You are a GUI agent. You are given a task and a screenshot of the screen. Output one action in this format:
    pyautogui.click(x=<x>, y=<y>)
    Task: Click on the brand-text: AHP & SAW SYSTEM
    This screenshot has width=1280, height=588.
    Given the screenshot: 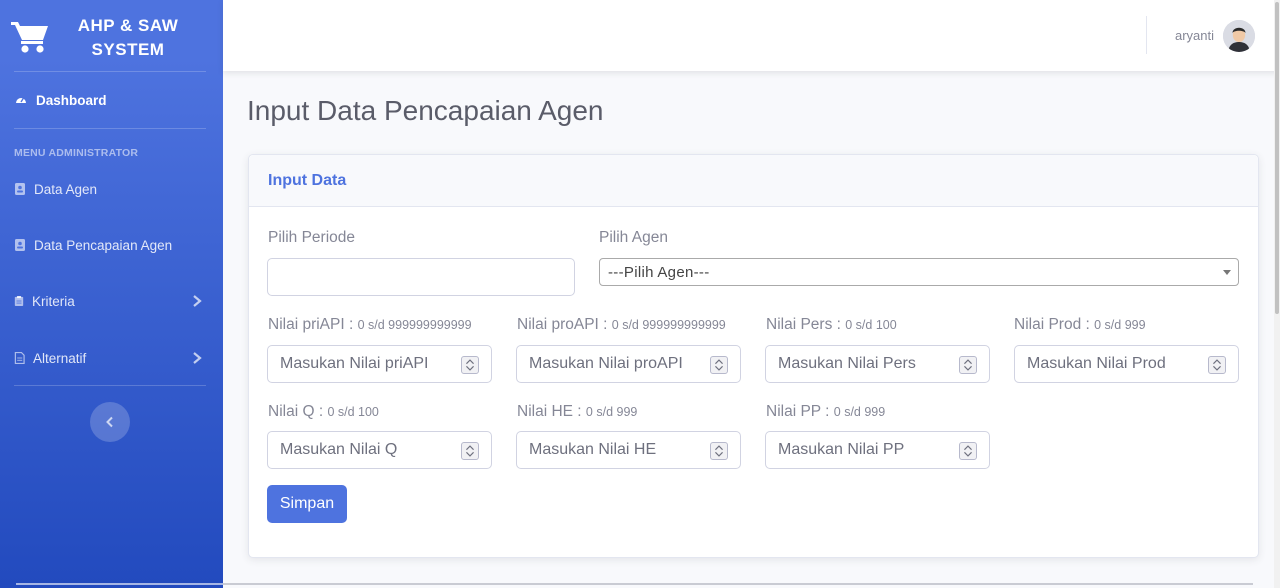 What is the action you would take?
    pyautogui.click(x=128, y=38)
    